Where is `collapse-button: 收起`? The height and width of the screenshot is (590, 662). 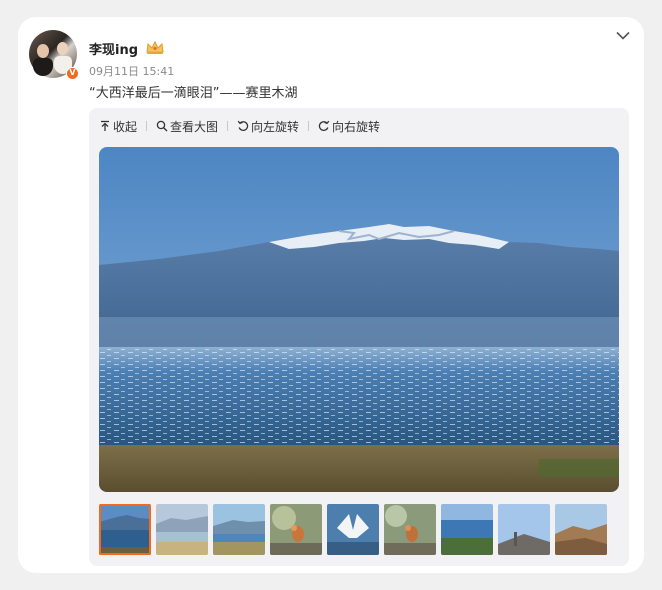
collapse-button: 收起 is located at coordinates (118, 126).